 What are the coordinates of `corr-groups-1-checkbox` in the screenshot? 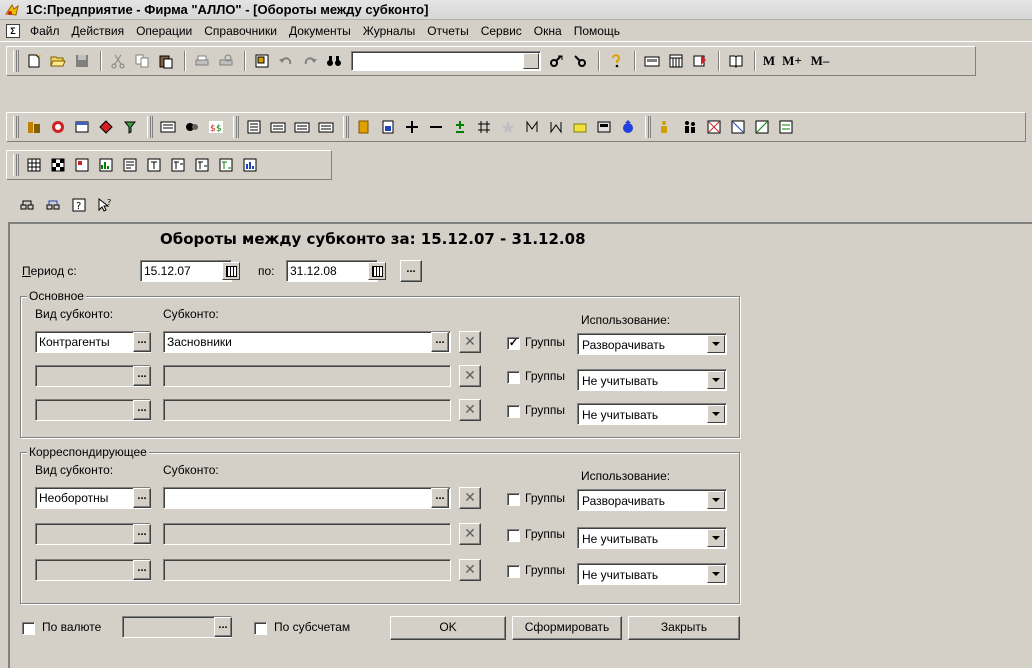 It's located at (513, 499).